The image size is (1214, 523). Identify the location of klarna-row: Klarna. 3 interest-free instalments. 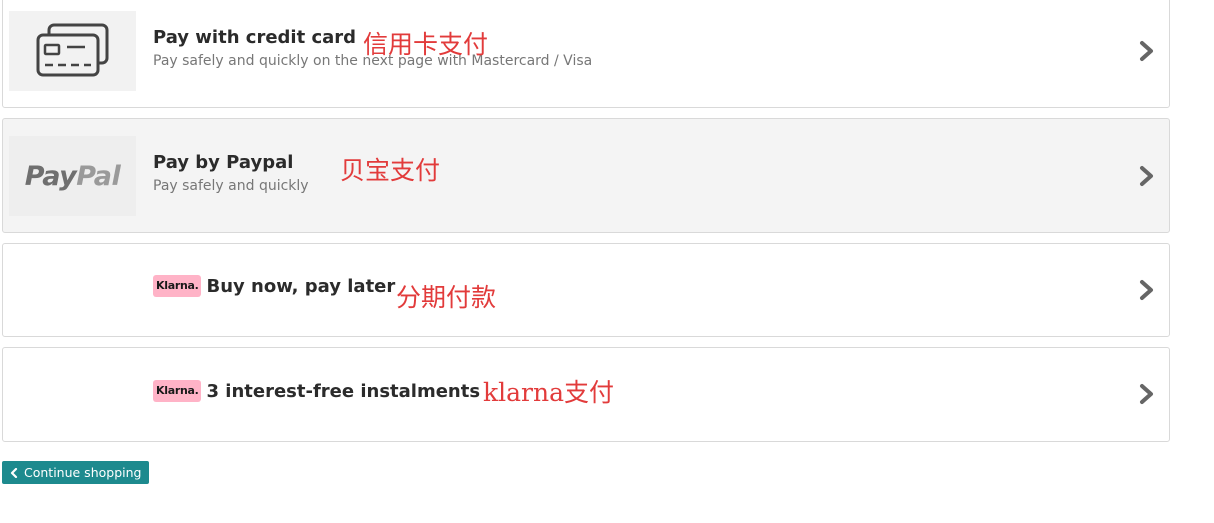
(316, 391).